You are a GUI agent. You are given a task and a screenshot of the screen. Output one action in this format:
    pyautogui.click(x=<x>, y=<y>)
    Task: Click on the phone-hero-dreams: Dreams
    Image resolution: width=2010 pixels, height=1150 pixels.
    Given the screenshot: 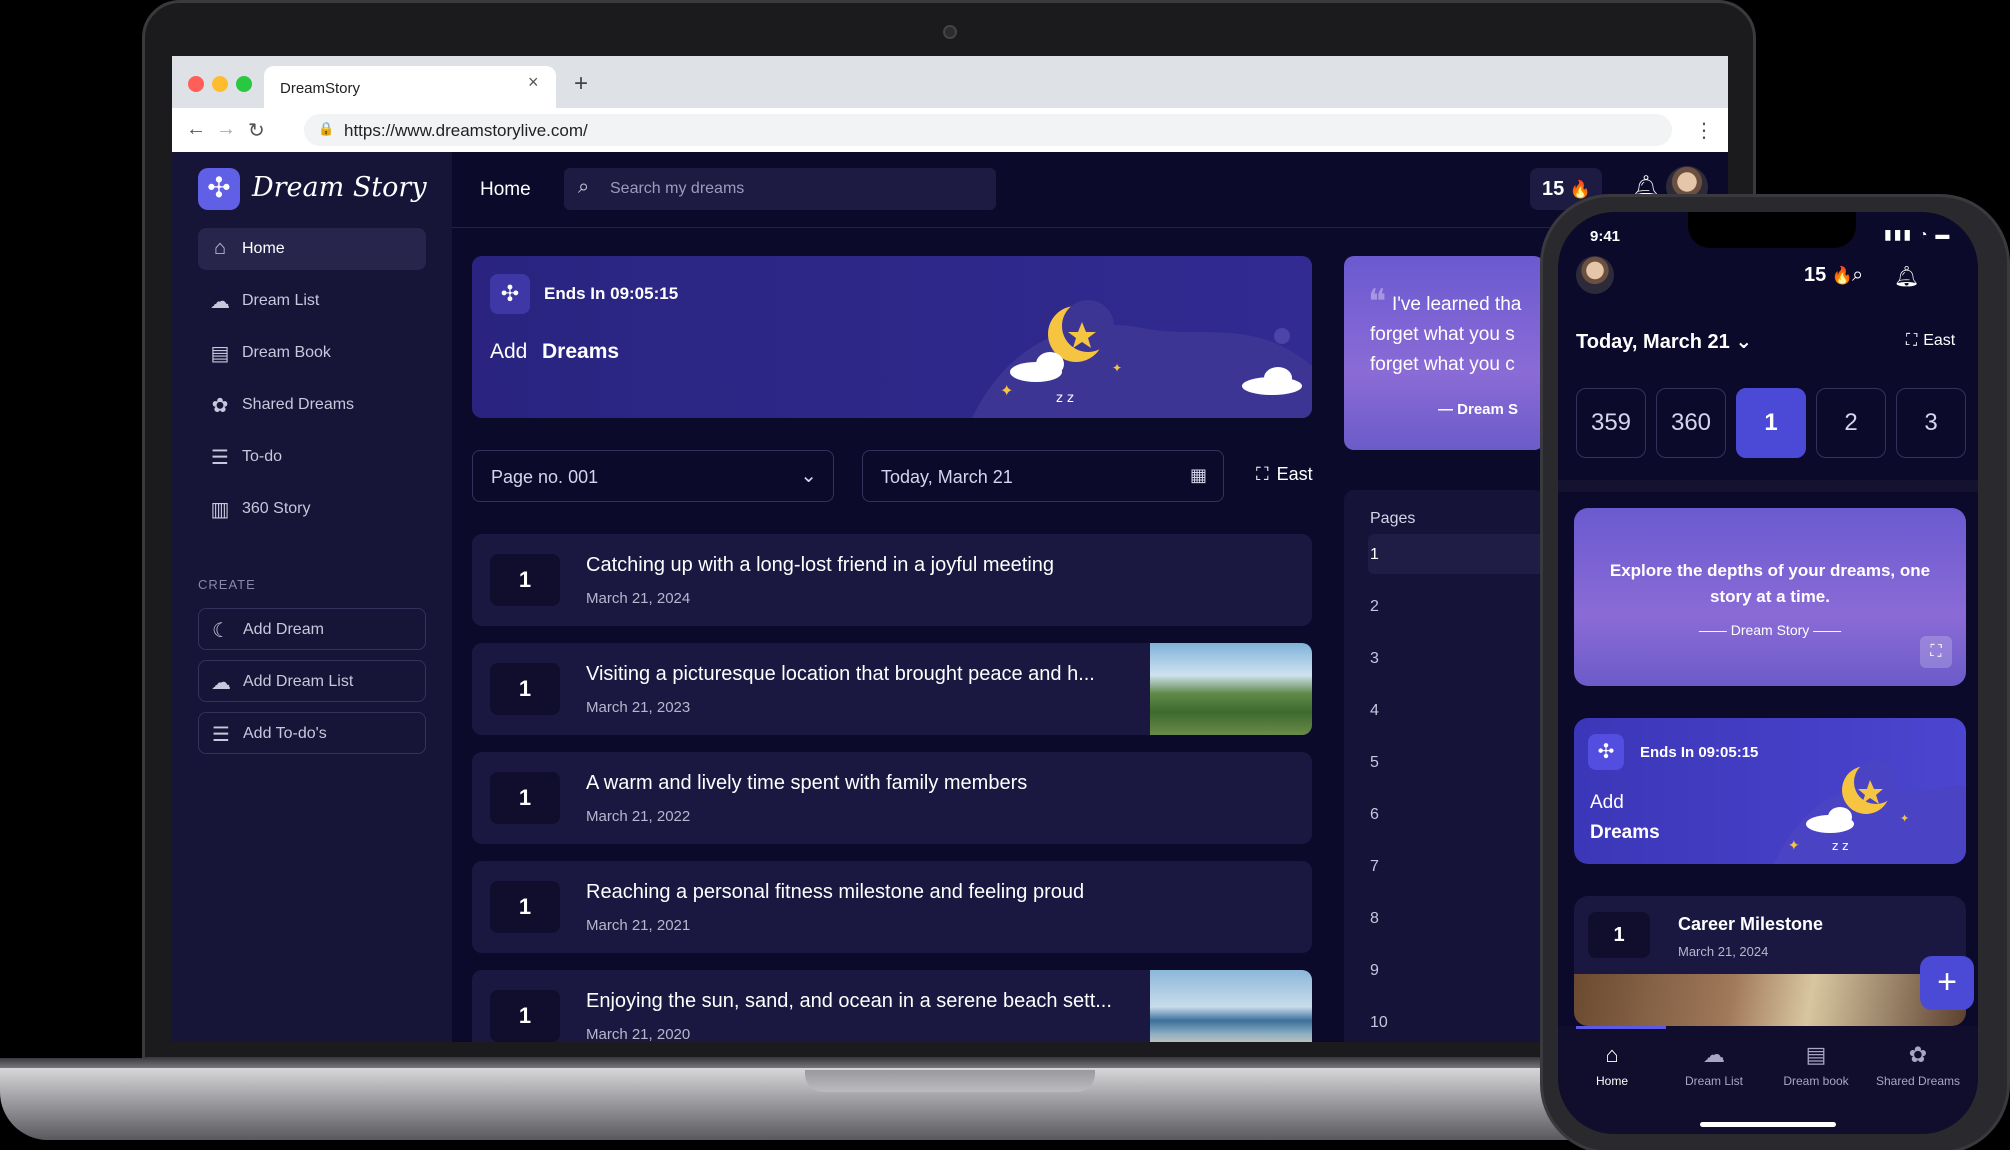 What is the action you would take?
    pyautogui.click(x=1625, y=832)
    